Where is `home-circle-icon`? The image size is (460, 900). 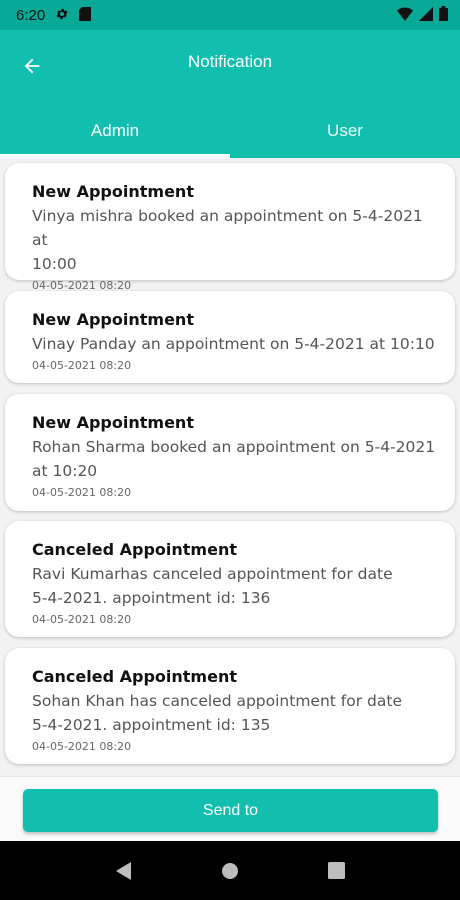
home-circle-icon is located at coordinates (229, 870).